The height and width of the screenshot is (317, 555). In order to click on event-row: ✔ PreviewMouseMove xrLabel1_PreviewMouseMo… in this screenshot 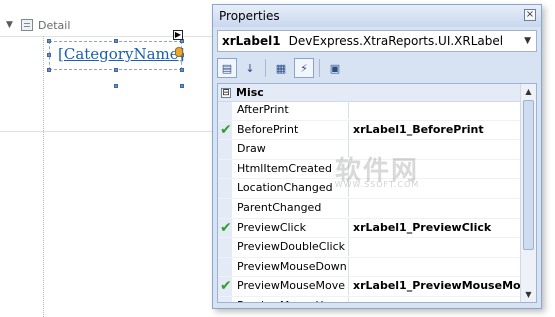, I will do `click(376, 287)`.